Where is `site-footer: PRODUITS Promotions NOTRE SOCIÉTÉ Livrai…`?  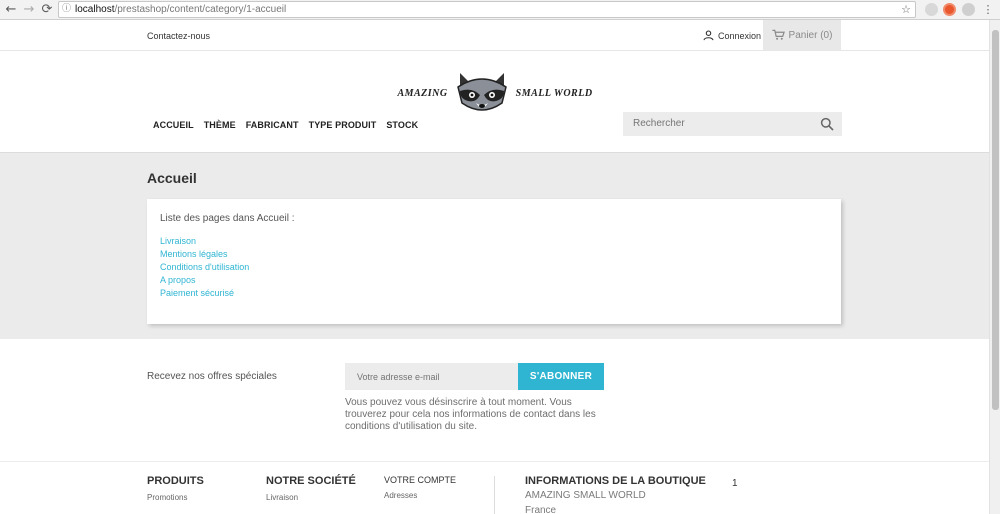
site-footer: PRODUITS Promotions NOTRE SOCIÉTÉ Livrai… is located at coordinates (494, 487).